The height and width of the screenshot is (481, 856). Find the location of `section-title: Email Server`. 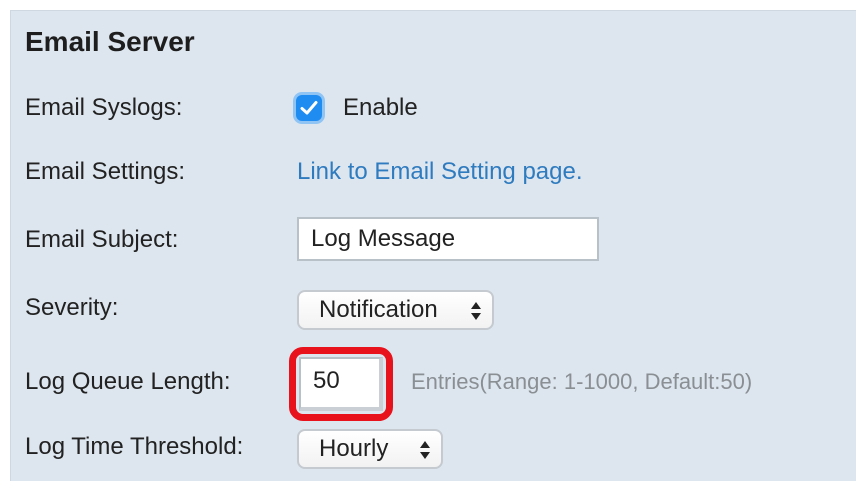

section-title: Email Server is located at coordinates (110, 41).